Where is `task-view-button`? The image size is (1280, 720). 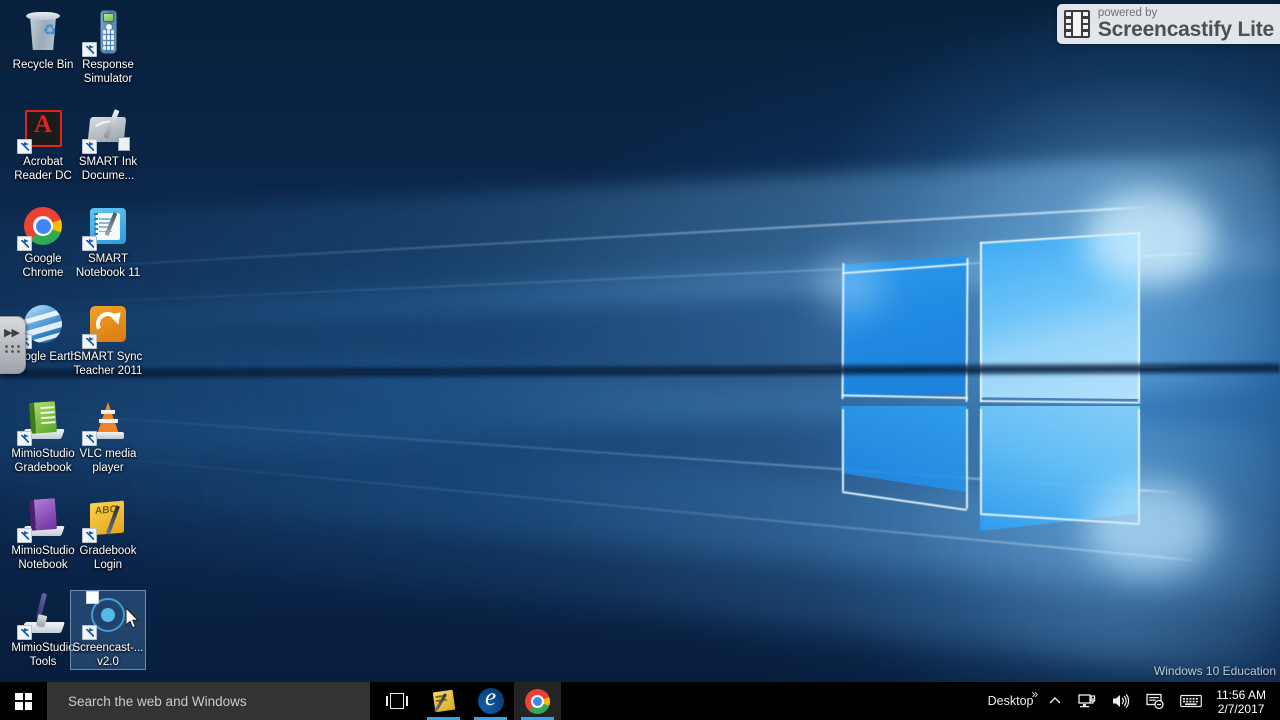
task-view-button is located at coordinates (396, 701).